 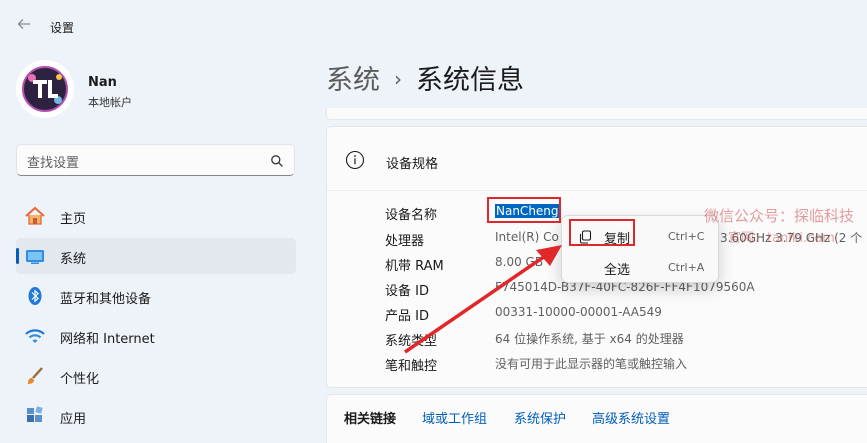 I want to click on link-advanced-system-settings: 高级系统设置, so click(x=631, y=417).